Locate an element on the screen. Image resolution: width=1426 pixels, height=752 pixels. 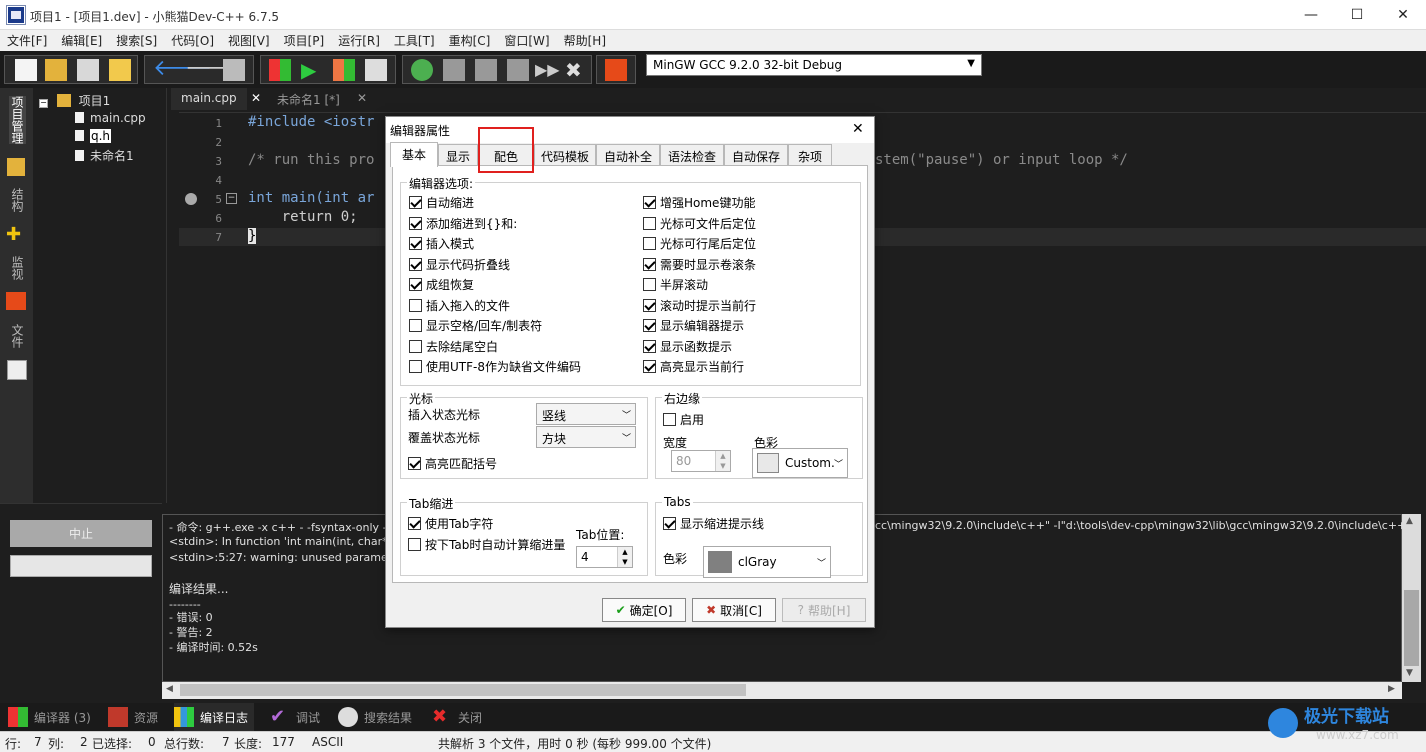
back-arrow-icon: 🡐 is located at coordinates (182, 69).